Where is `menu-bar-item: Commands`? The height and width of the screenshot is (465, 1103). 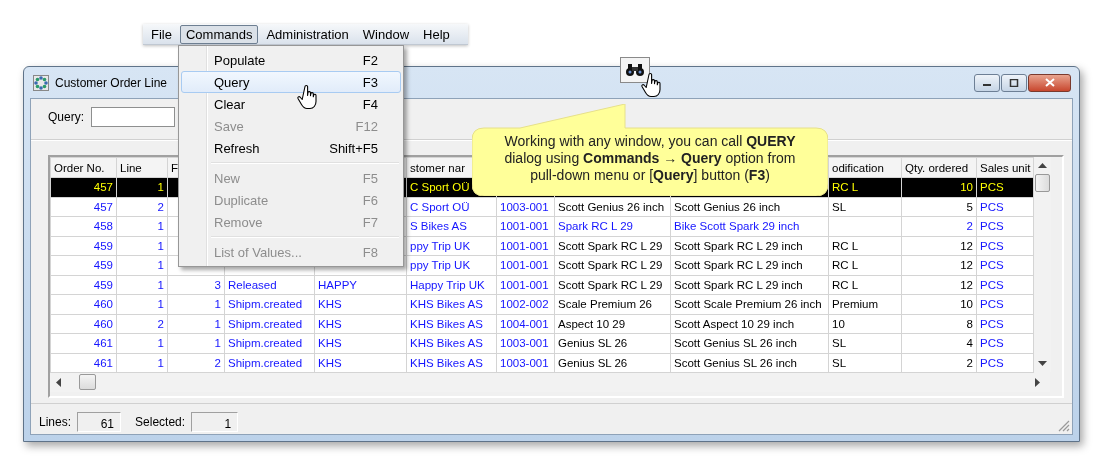 menu-bar-item: Commands is located at coordinates (219, 34).